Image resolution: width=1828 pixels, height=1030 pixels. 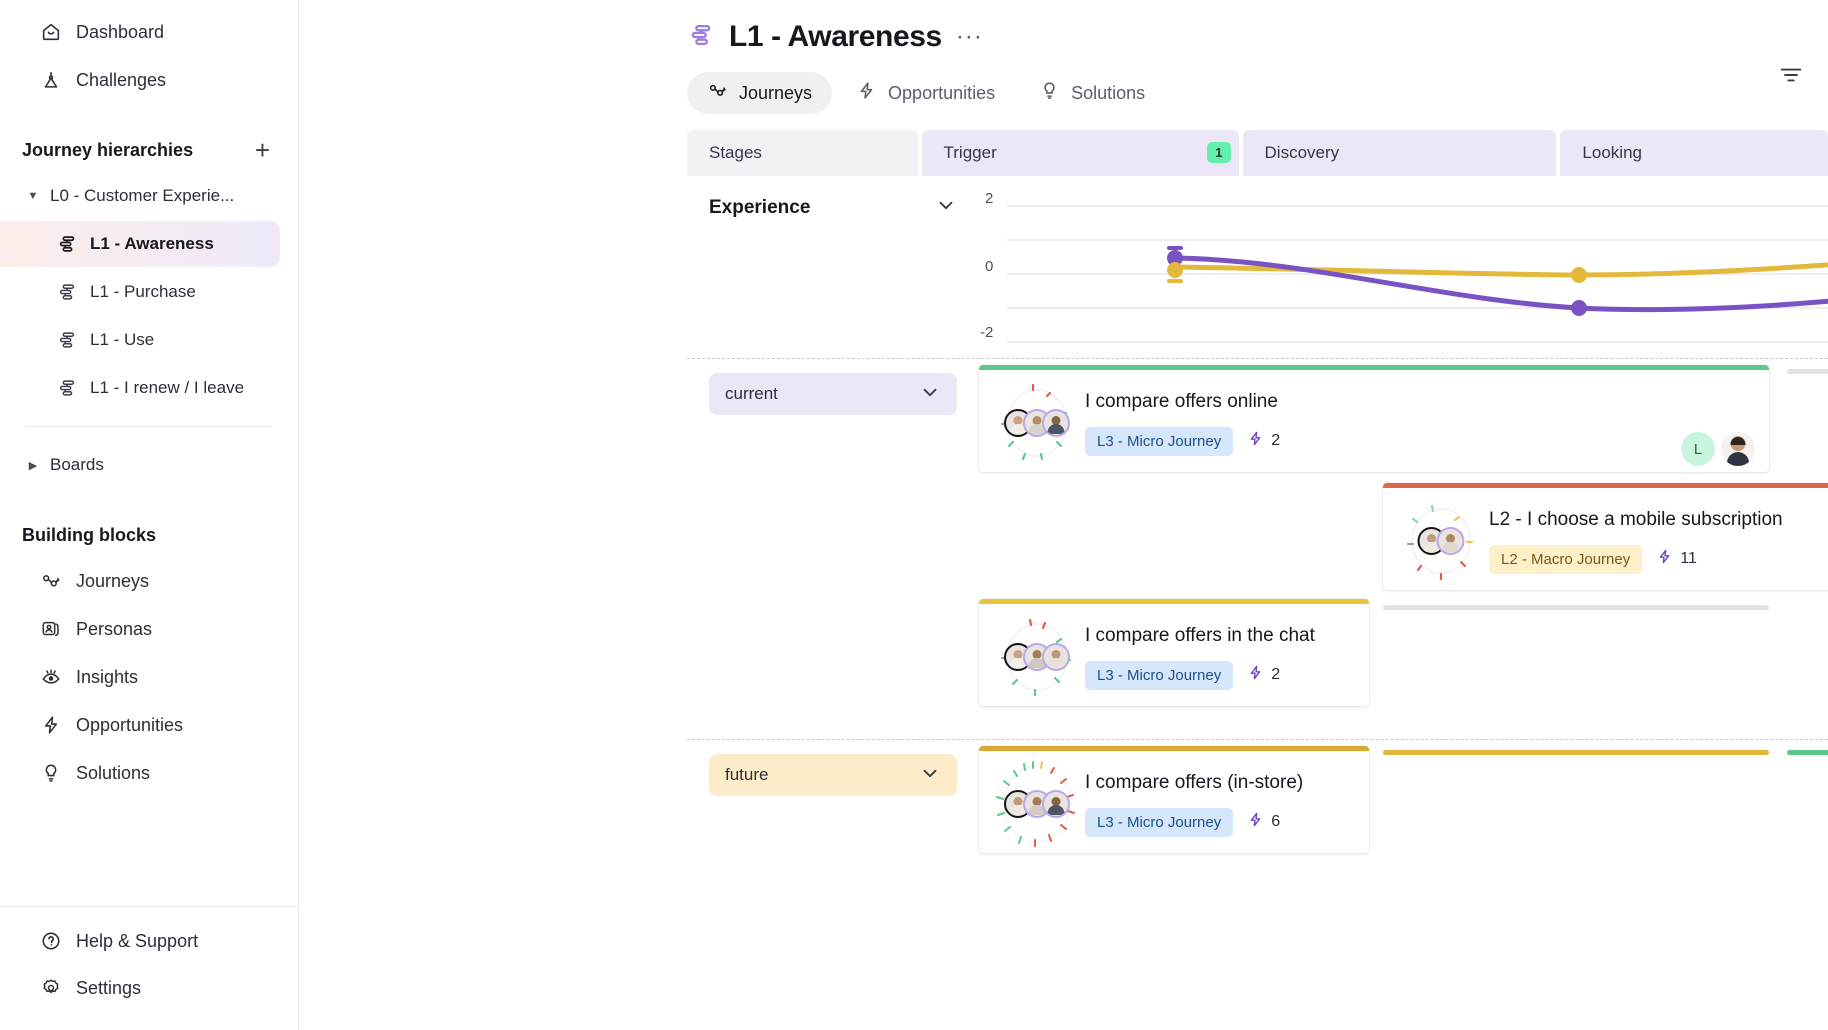 I want to click on section-title: Journey hierarchies, so click(x=108, y=149).